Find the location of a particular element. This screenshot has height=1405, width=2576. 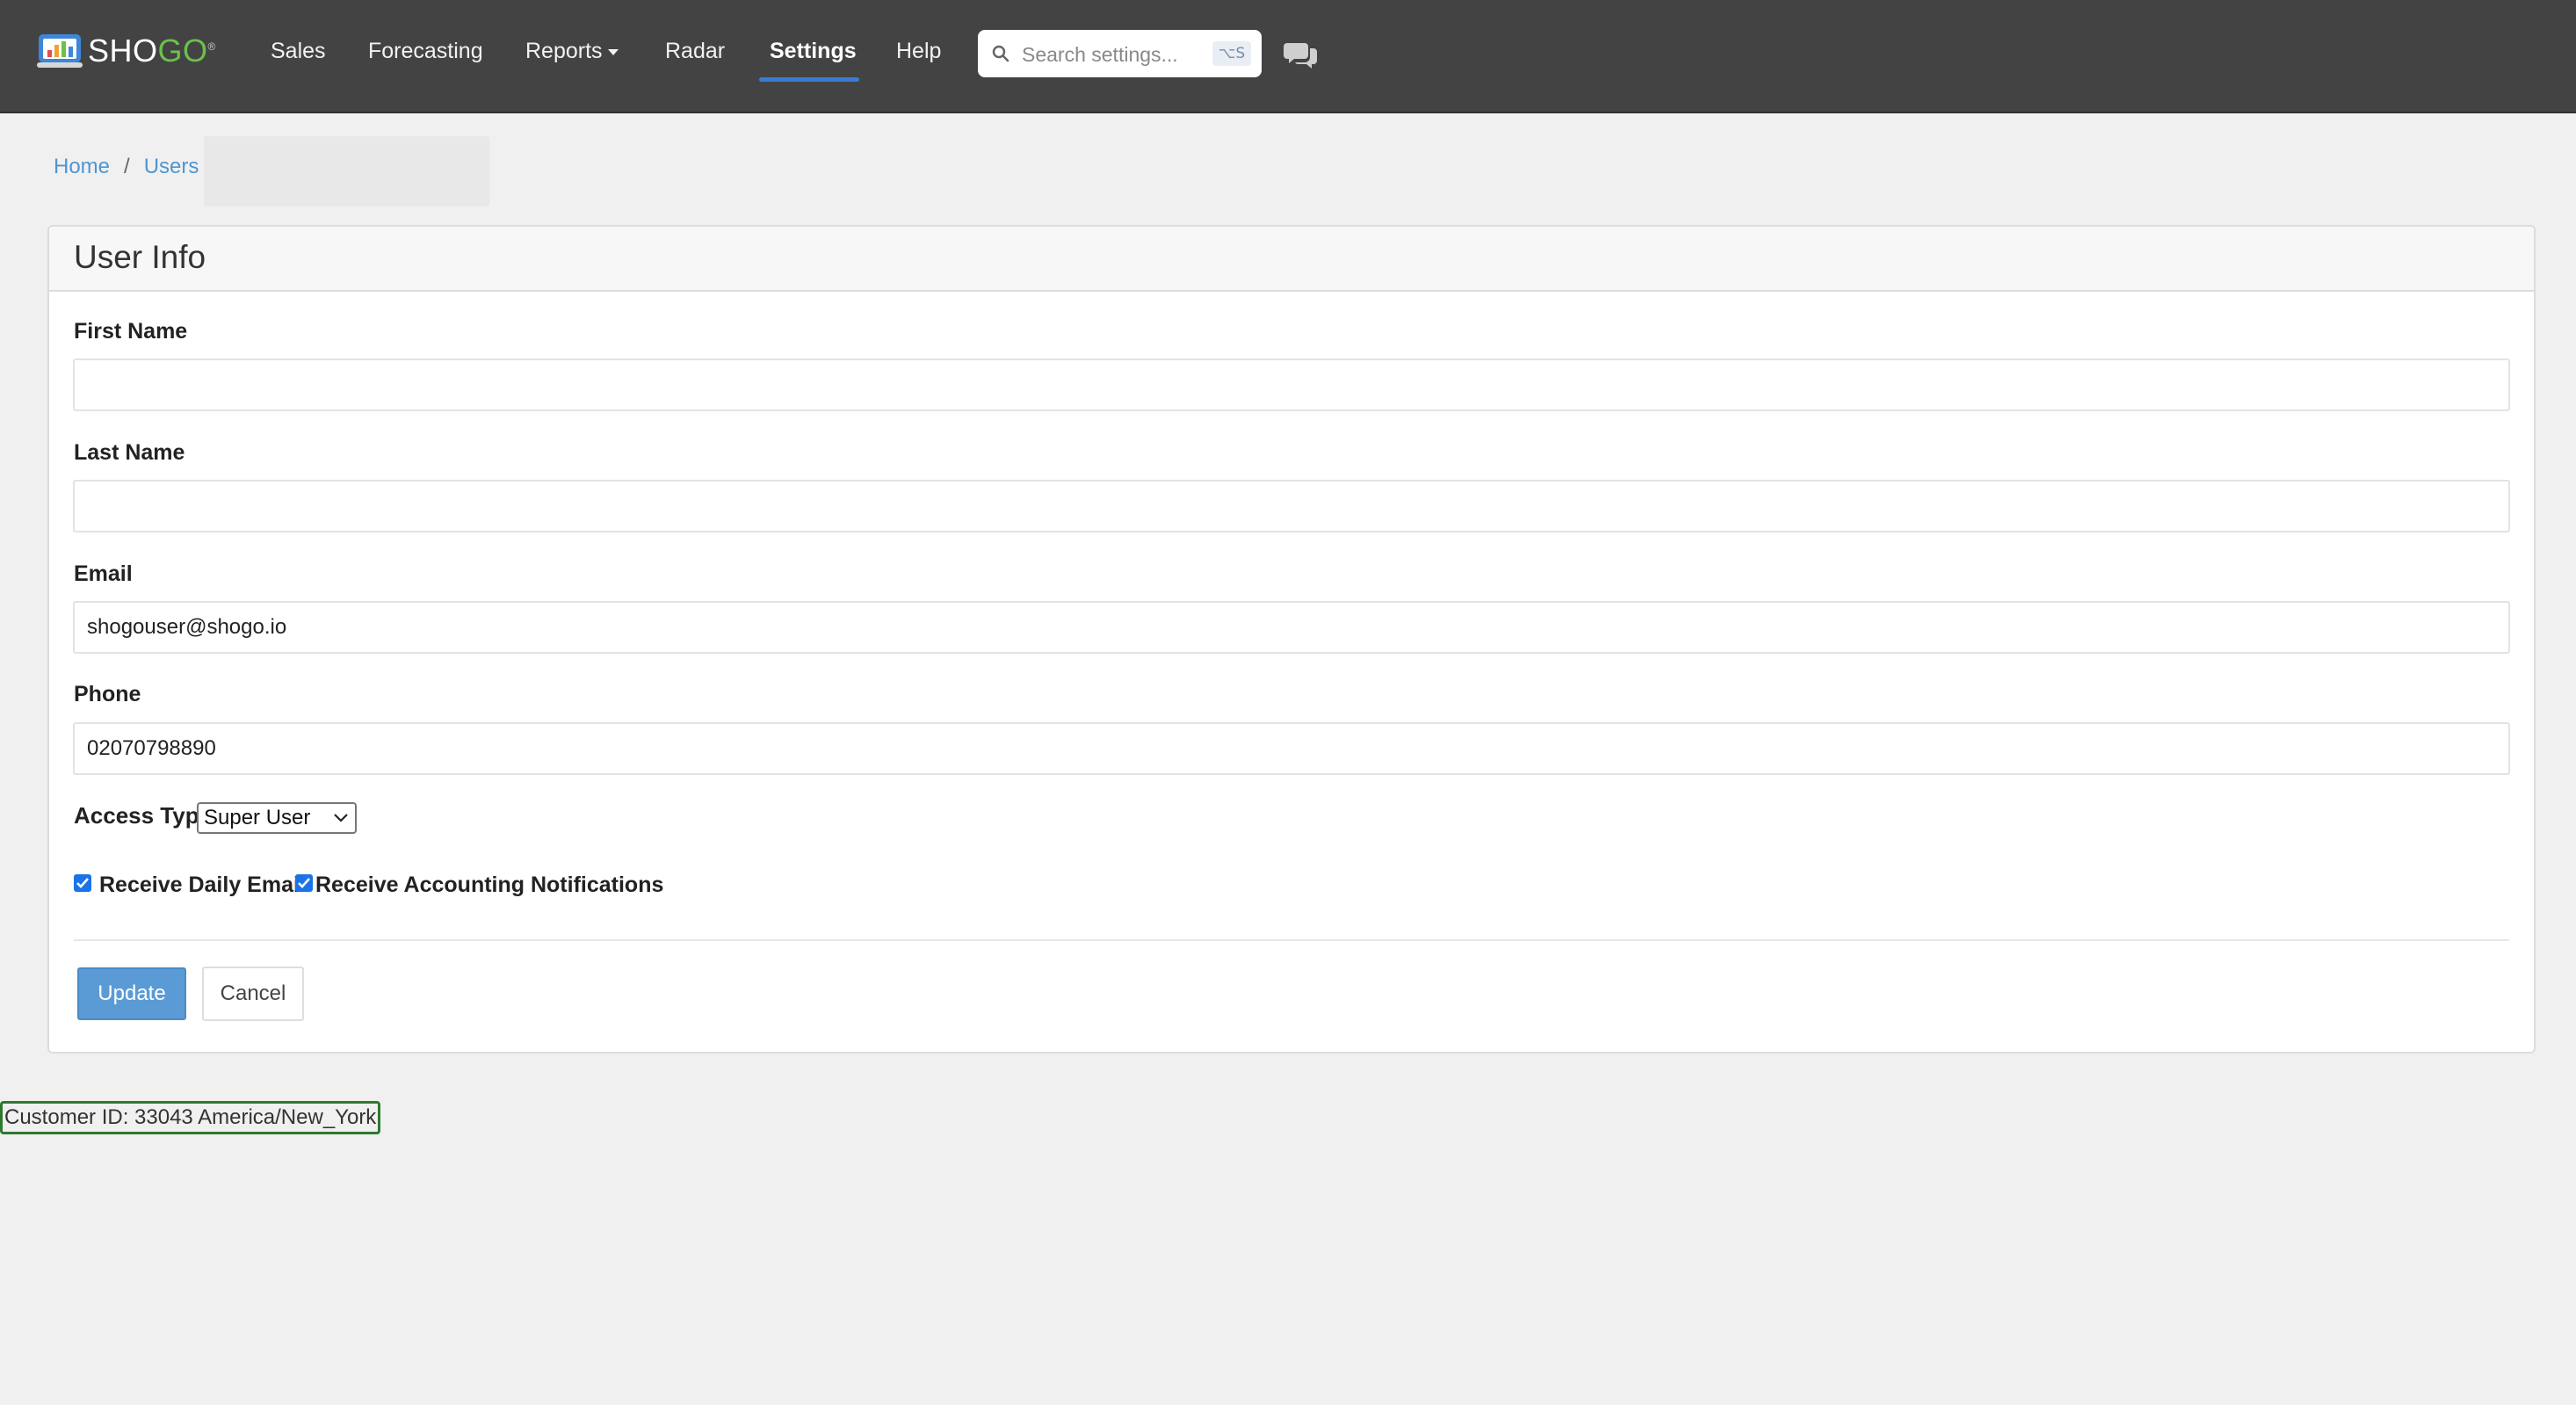

breadcrumb-home-link: Home is located at coordinates (82, 166).